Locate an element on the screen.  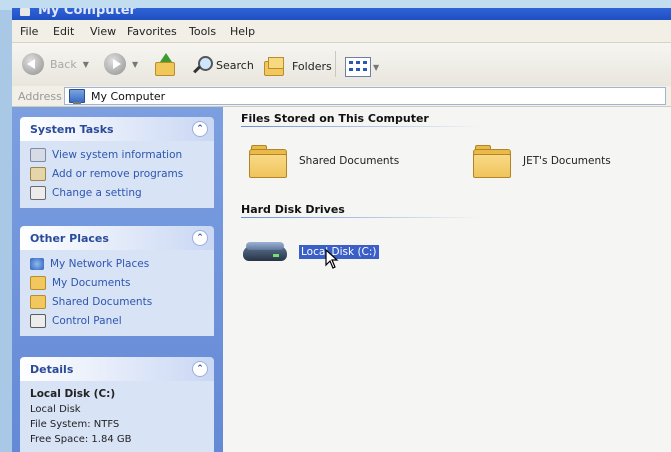
files-stored-group-header: Files Stored on This Computer is located at coordinates (335, 118).